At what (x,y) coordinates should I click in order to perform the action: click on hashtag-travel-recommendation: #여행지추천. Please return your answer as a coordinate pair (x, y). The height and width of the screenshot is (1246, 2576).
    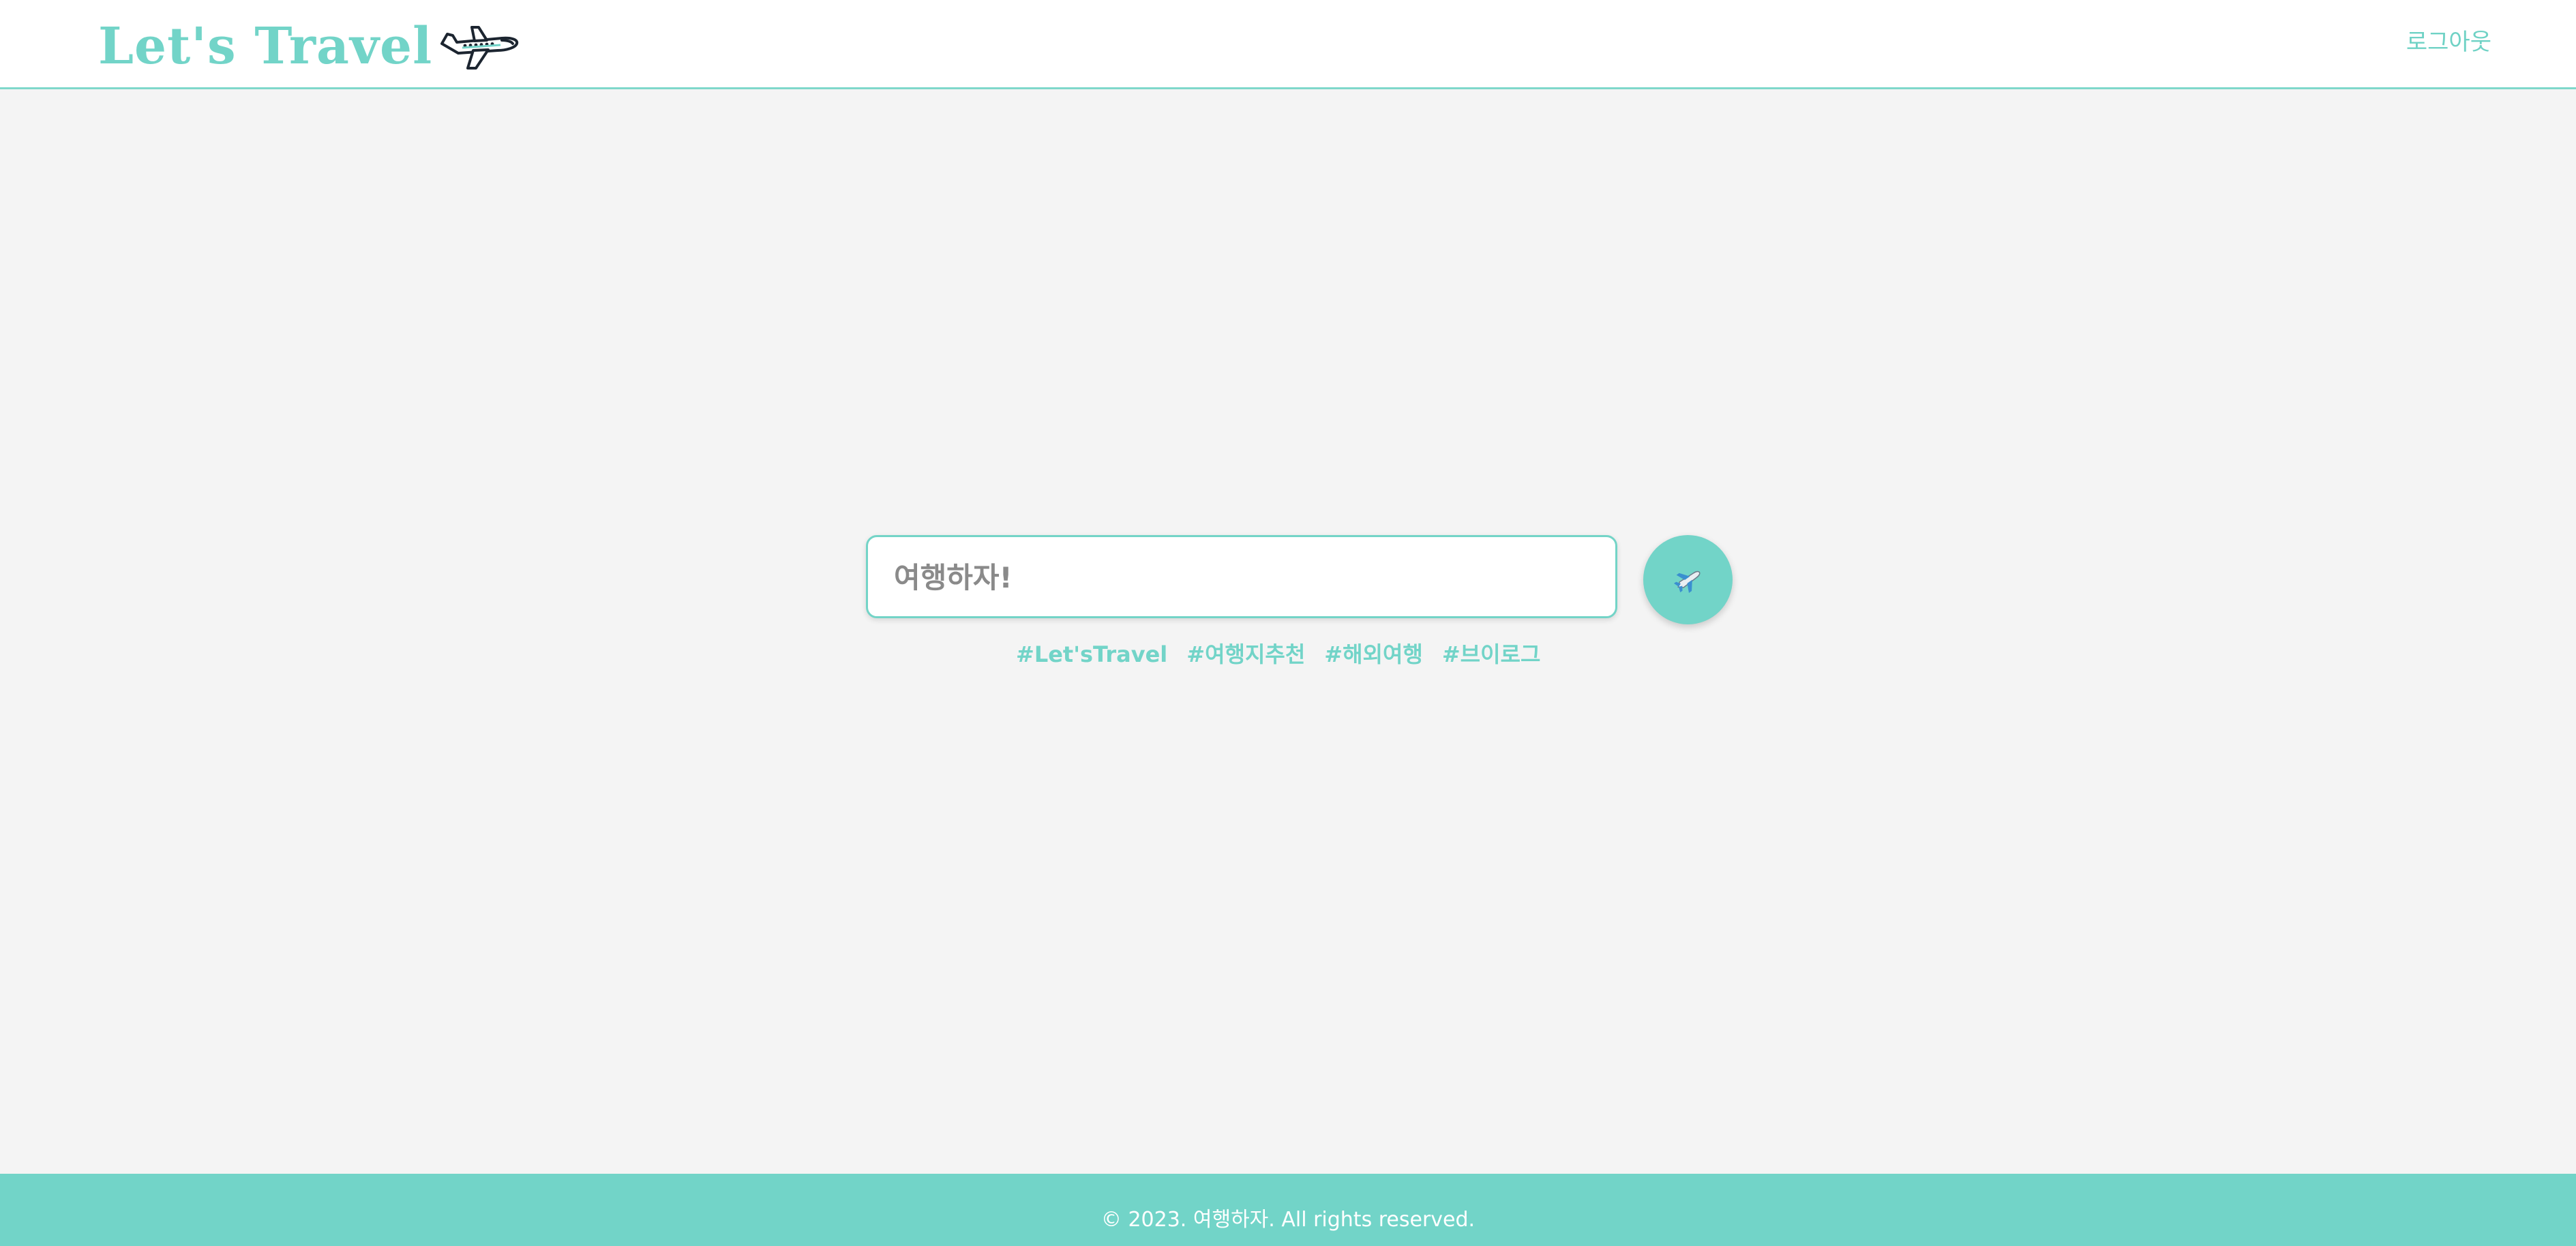
    Looking at the image, I should click on (1245, 654).